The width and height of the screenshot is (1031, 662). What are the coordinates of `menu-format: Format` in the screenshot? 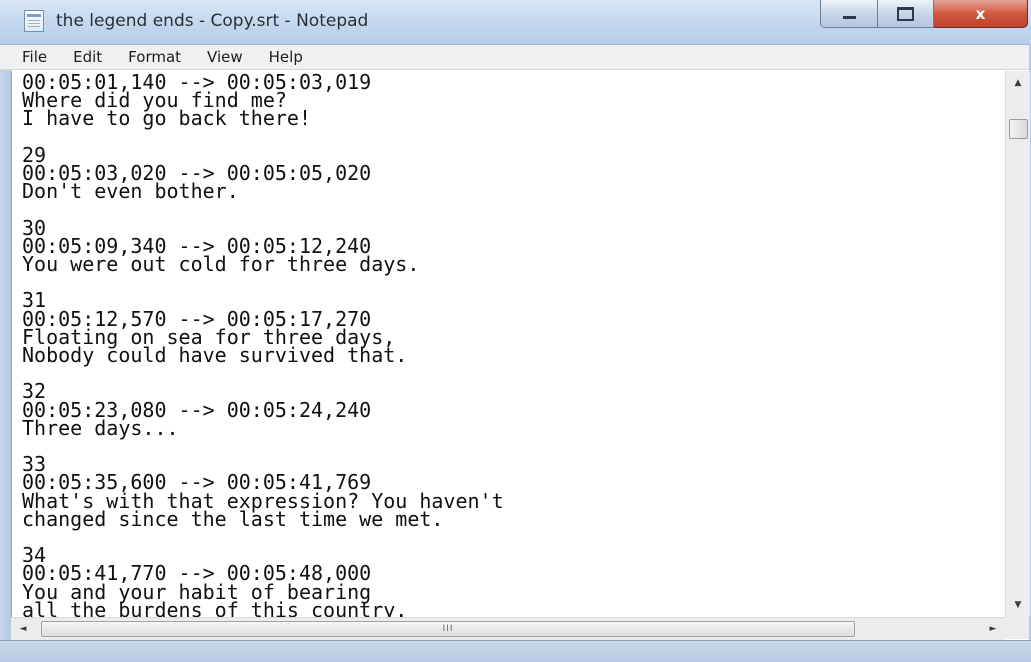 It's located at (154, 57).